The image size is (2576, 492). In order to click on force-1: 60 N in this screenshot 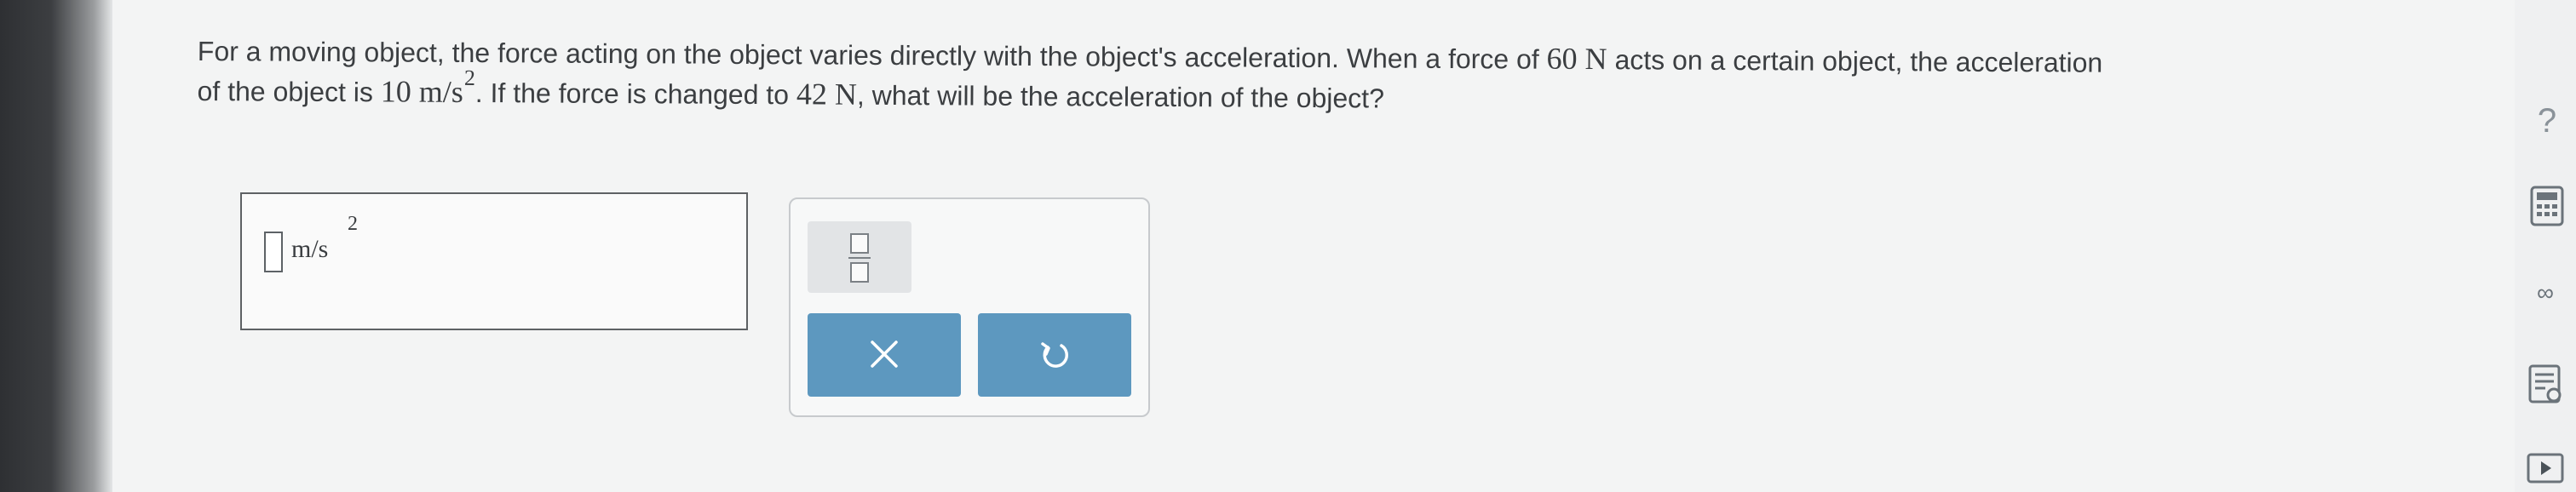, I will do `click(1577, 59)`.